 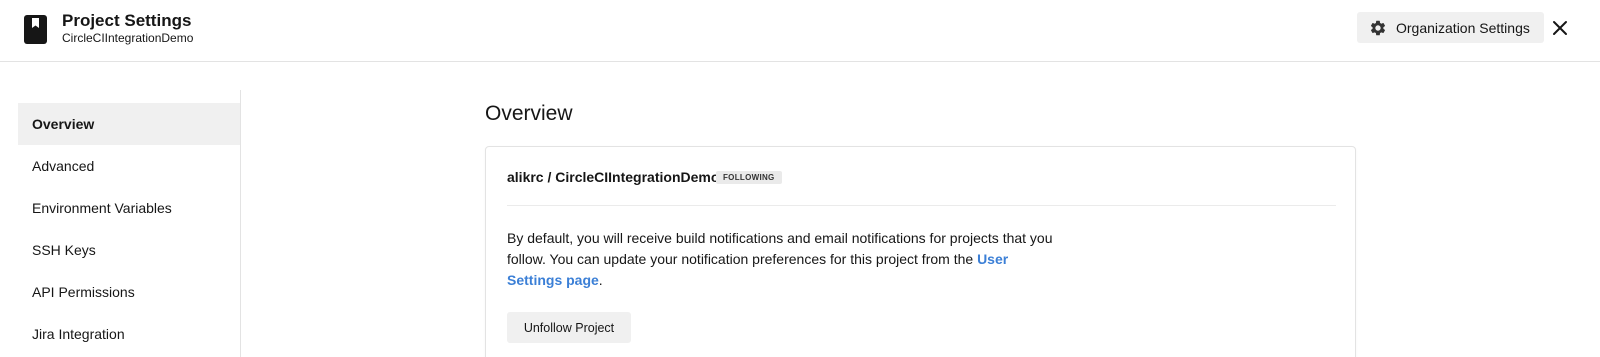 I want to click on sidebar-item-advanced: Advanced, so click(x=129, y=166).